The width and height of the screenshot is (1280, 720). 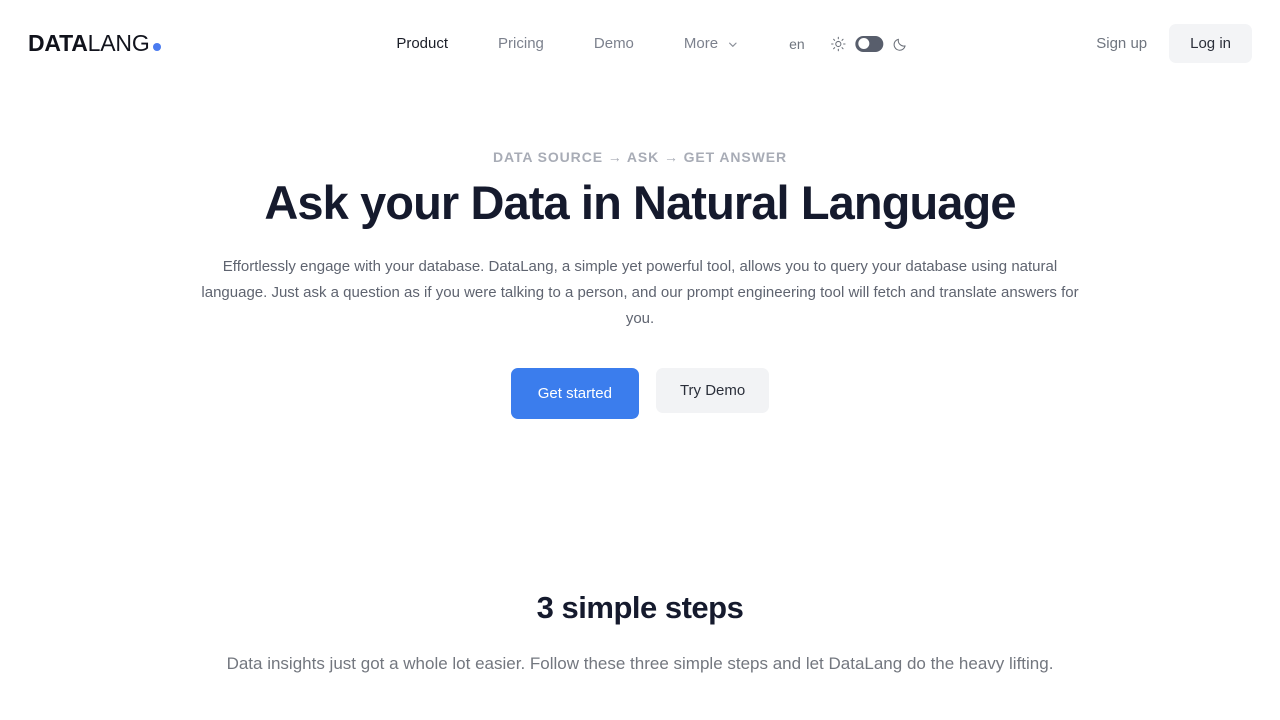 I want to click on language-selector-label: en, so click(x=797, y=43).